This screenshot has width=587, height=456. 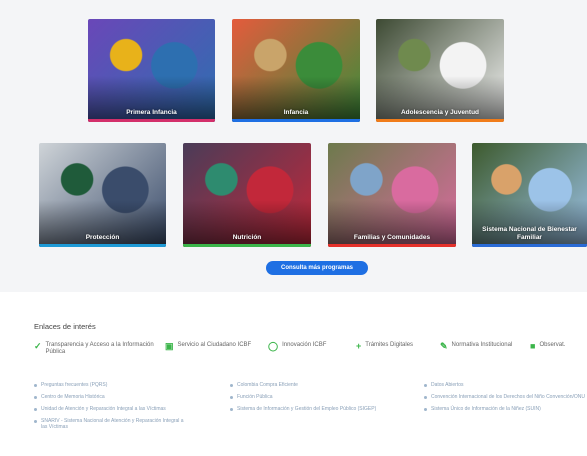 I want to click on link-label: Innovación ICBF, so click(x=304, y=345).